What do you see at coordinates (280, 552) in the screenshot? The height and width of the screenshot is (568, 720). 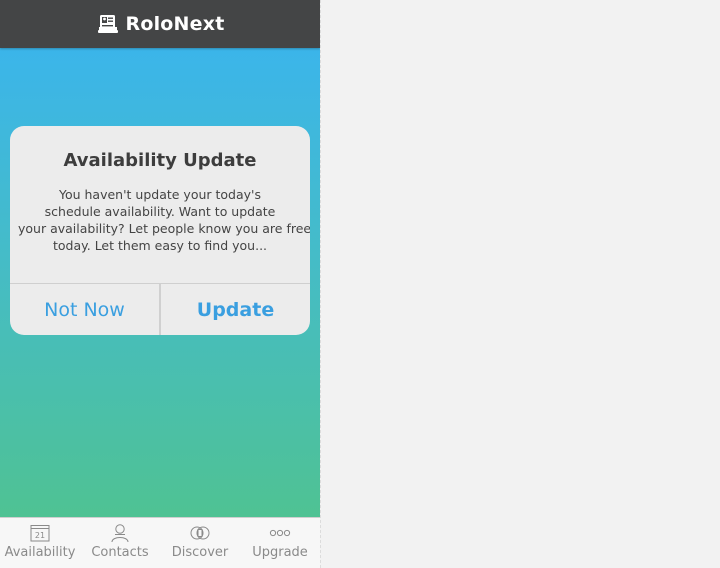 I see `tab-label-upgrade: Upgrade` at bounding box center [280, 552].